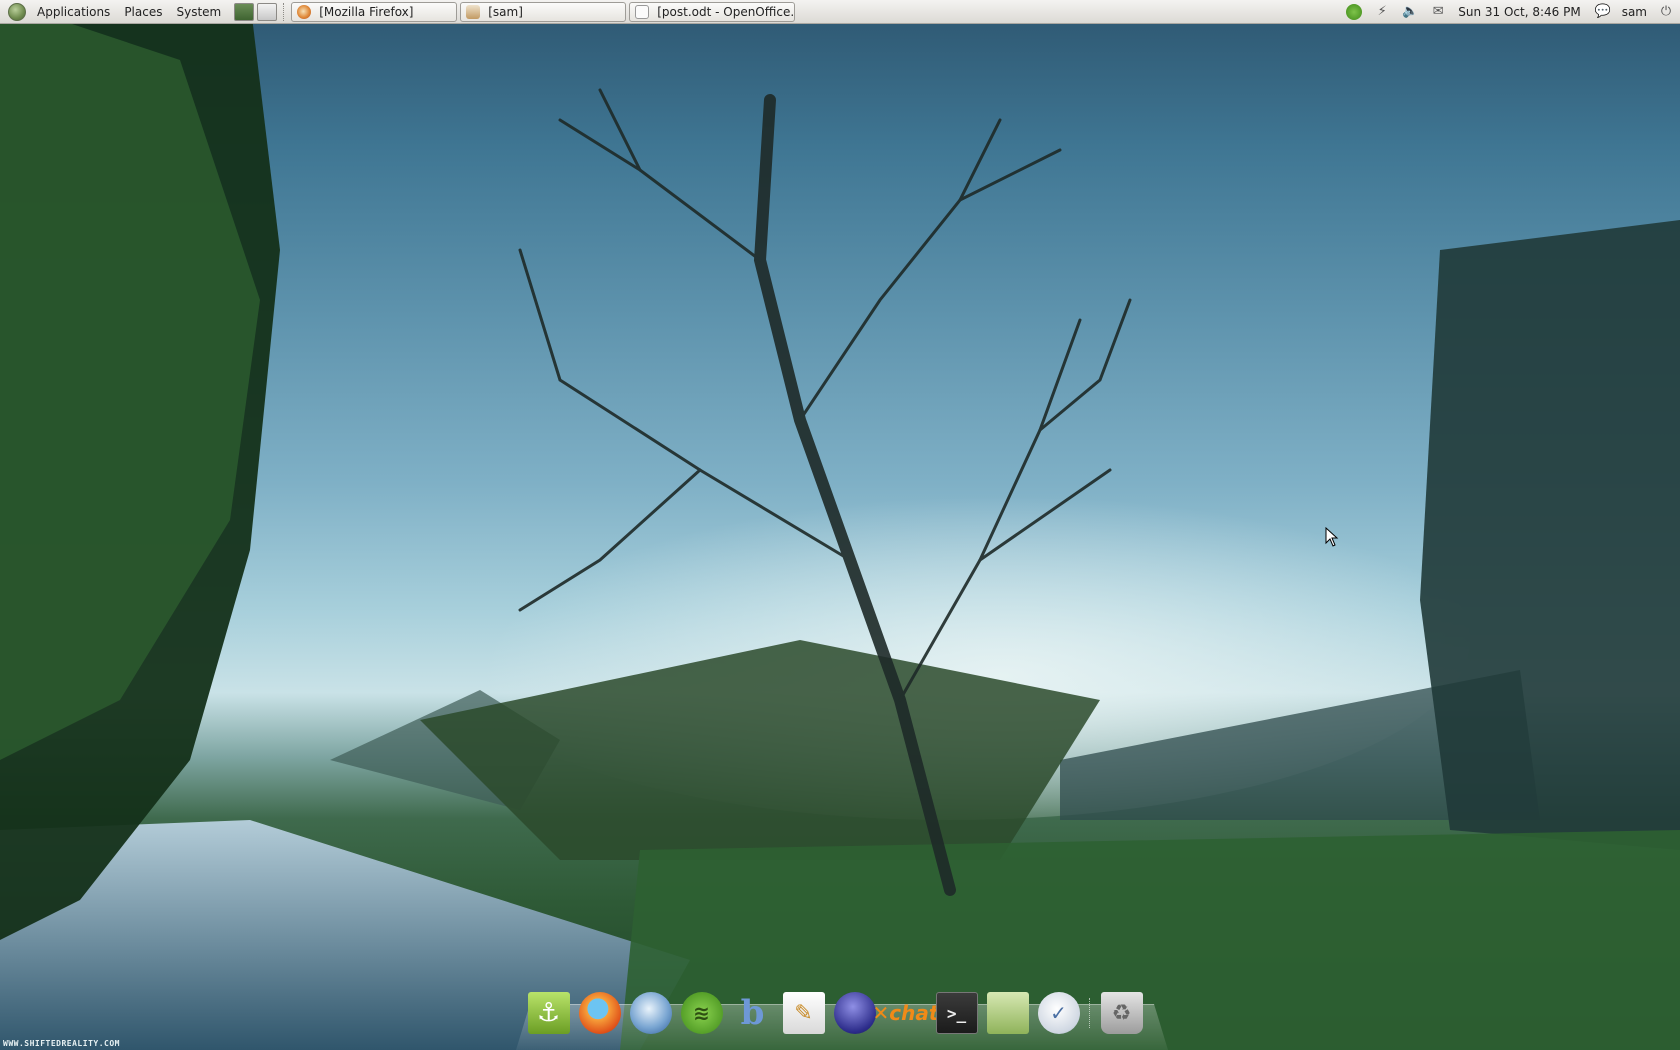 The height and width of the screenshot is (1050, 1680). What do you see at coordinates (505, 11) in the screenshot?
I see `taskbar-item-label: [sam]` at bounding box center [505, 11].